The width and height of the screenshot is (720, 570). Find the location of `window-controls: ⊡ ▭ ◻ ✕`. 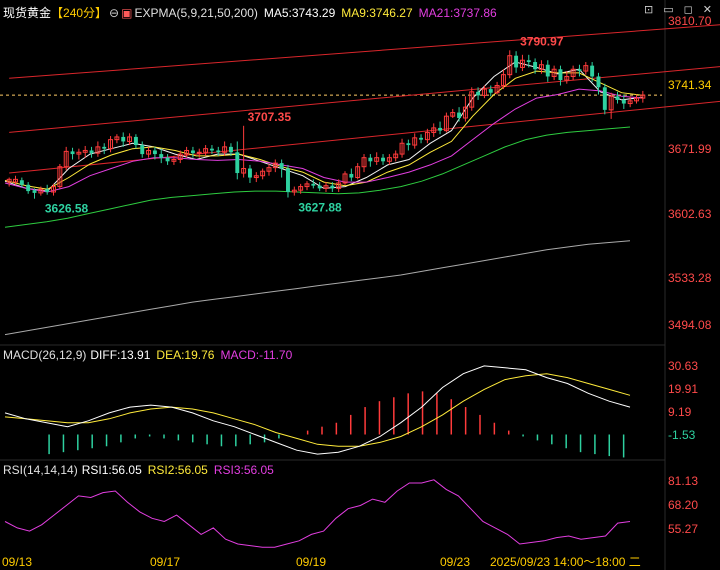

window-controls: ⊡ ▭ ◻ ✕ is located at coordinates (673, 9).